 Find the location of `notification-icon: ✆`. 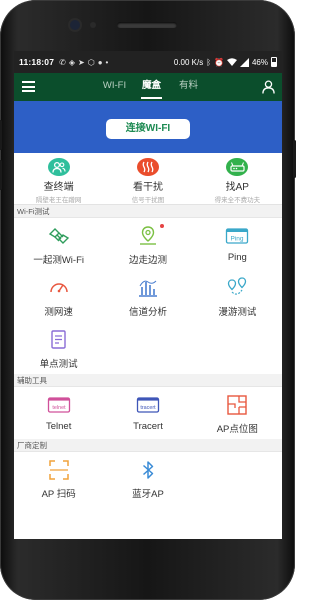

notification-icon: ✆ is located at coordinates (62, 62).